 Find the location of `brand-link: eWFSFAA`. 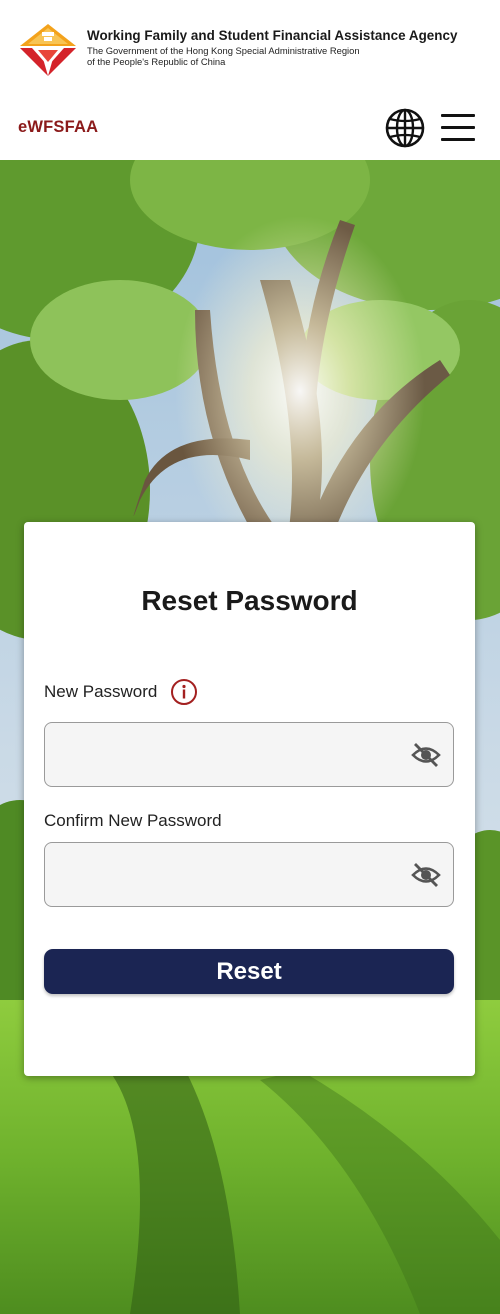

brand-link: eWFSFAA is located at coordinates (58, 127).